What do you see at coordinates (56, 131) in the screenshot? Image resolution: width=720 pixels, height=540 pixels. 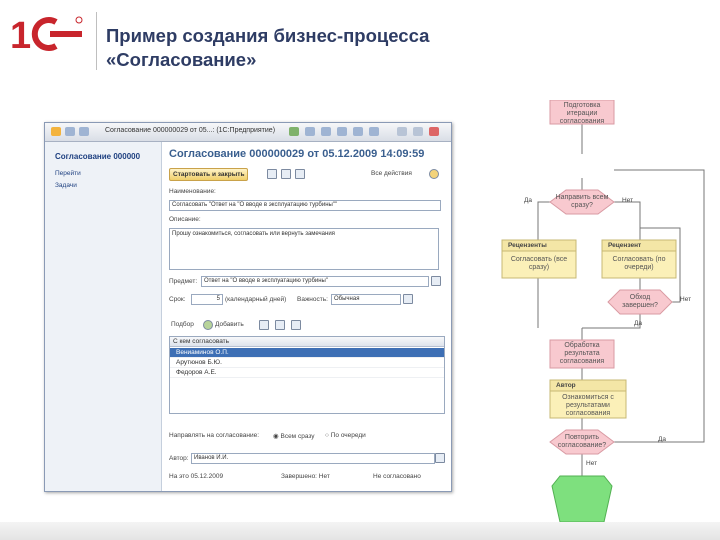 I see `app-icon` at bounding box center [56, 131].